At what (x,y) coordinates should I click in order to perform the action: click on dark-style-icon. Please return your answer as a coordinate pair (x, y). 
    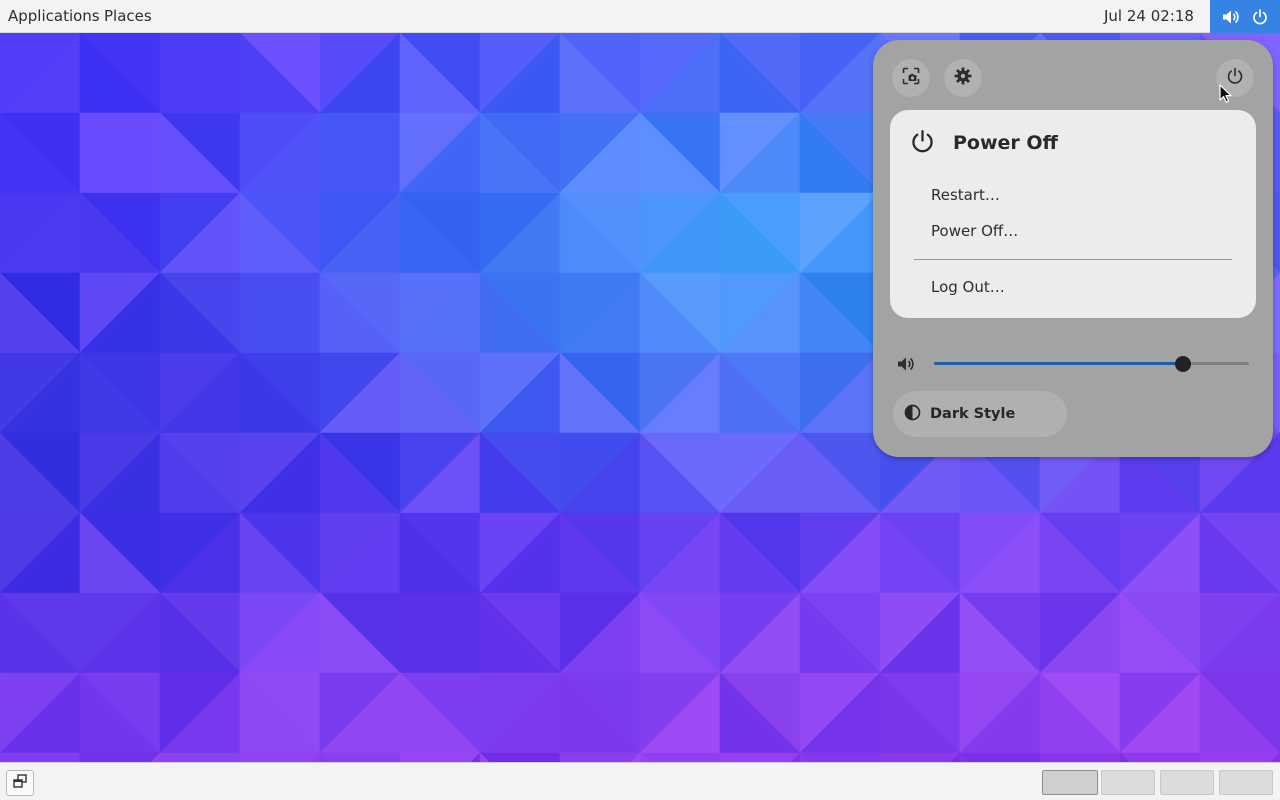
    Looking at the image, I should click on (912, 414).